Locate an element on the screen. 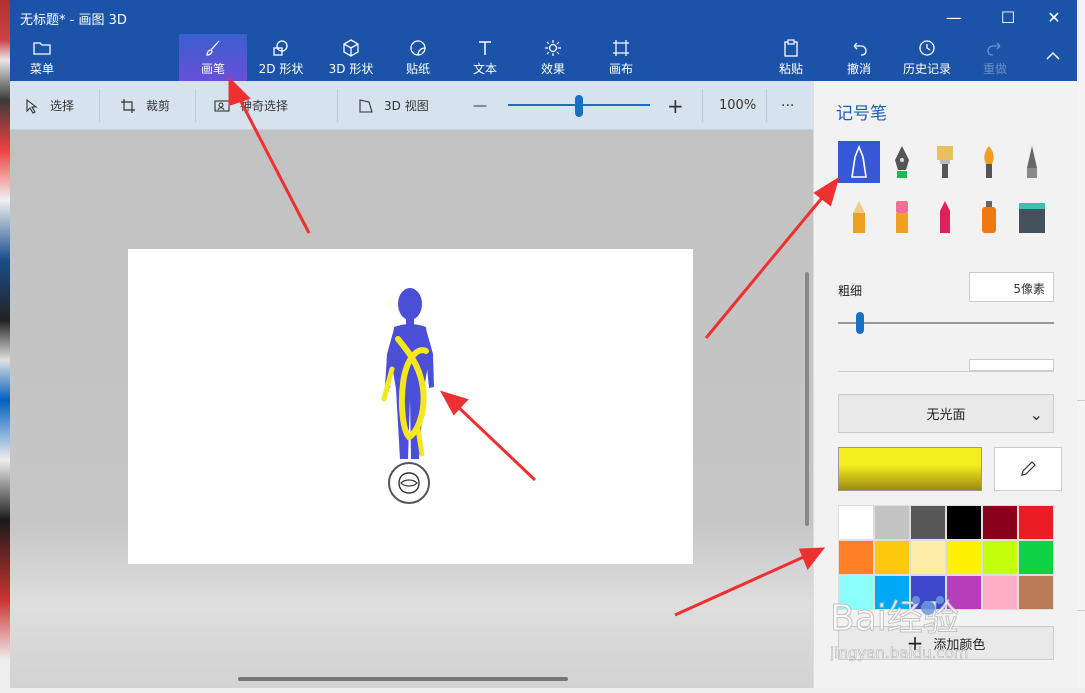 This screenshot has height=693, width=1085. history-icon is located at coordinates (927, 47).